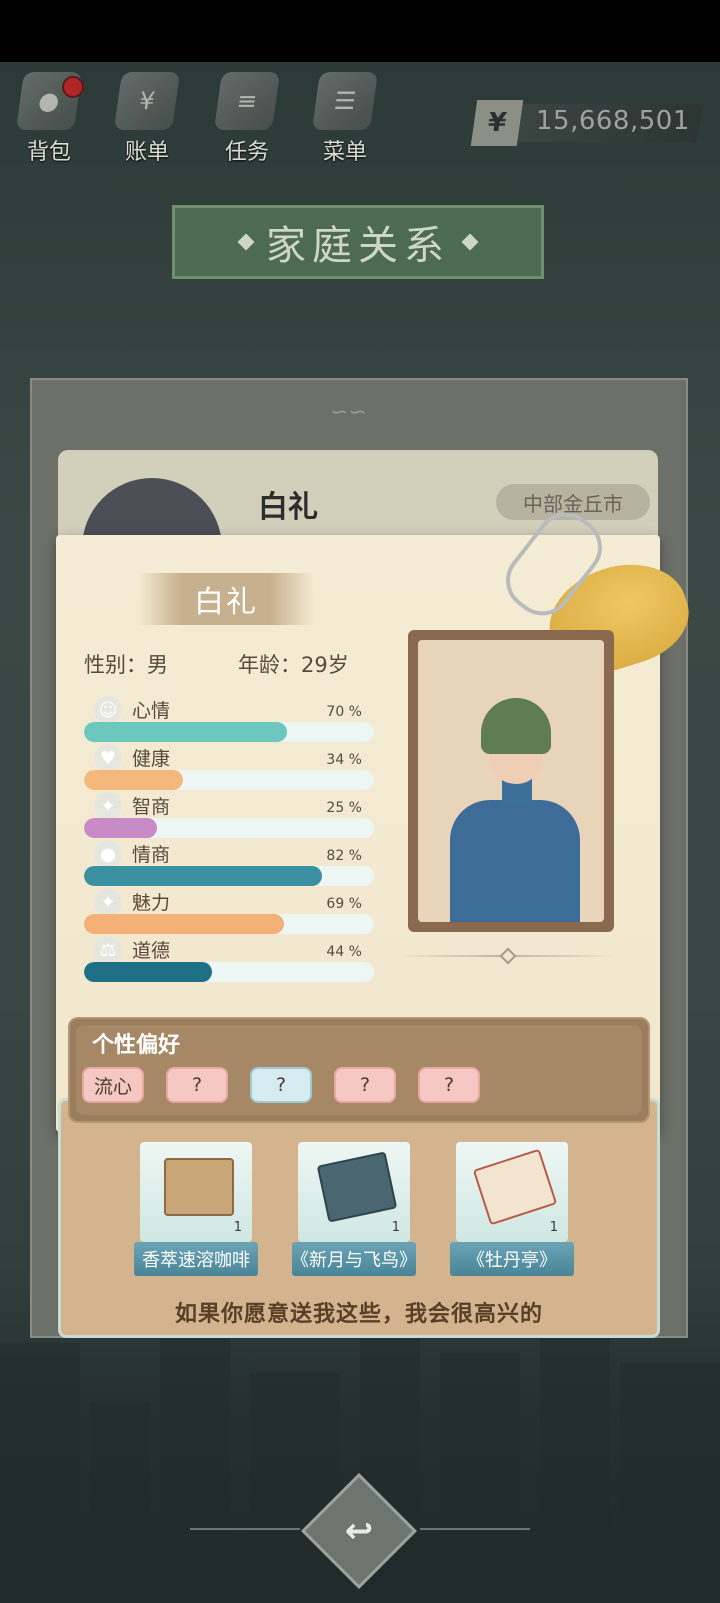  What do you see at coordinates (49, 122) in the screenshot?
I see `bag-button: ● 背包` at bounding box center [49, 122].